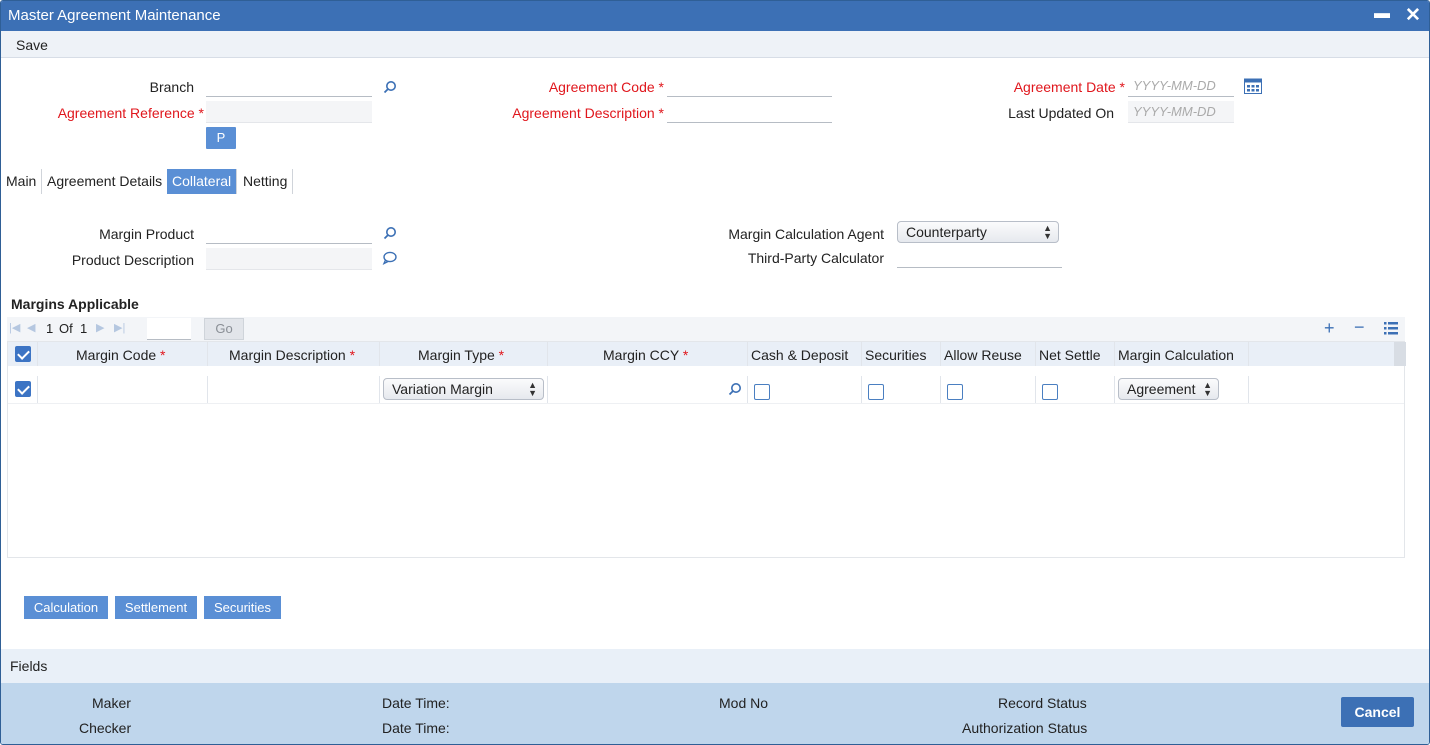 The image size is (1430, 745). I want to click on securities-checkbox, so click(876, 392).